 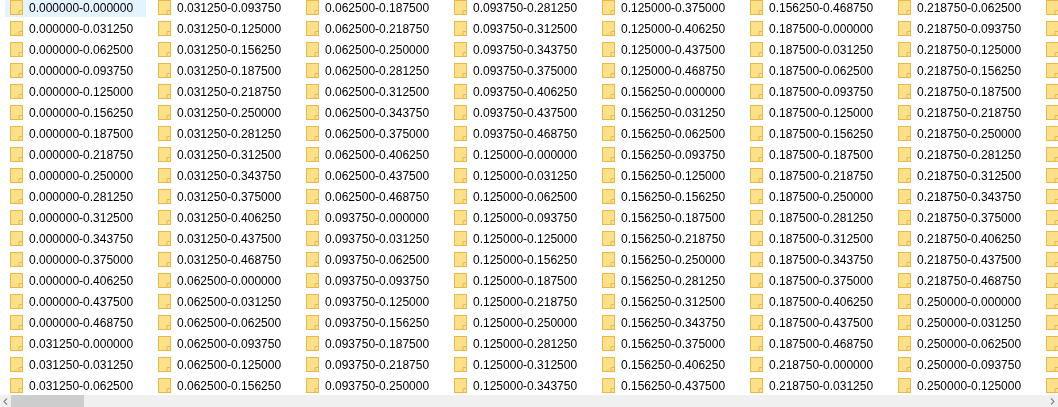 What do you see at coordinates (371, 280) in the screenshot?
I see `folder-item: 0.093750-0.093750` at bounding box center [371, 280].